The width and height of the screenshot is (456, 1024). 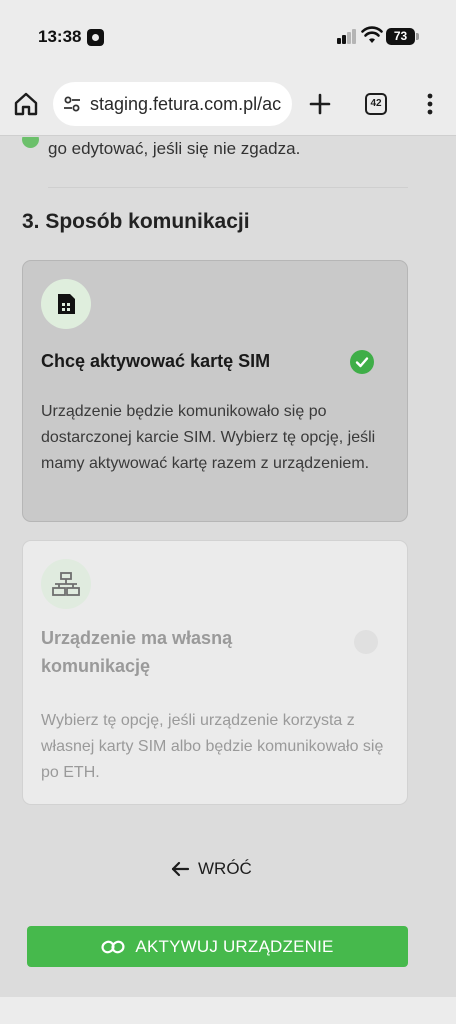 What do you see at coordinates (95, 37) in the screenshot?
I see `screen-record-icon` at bounding box center [95, 37].